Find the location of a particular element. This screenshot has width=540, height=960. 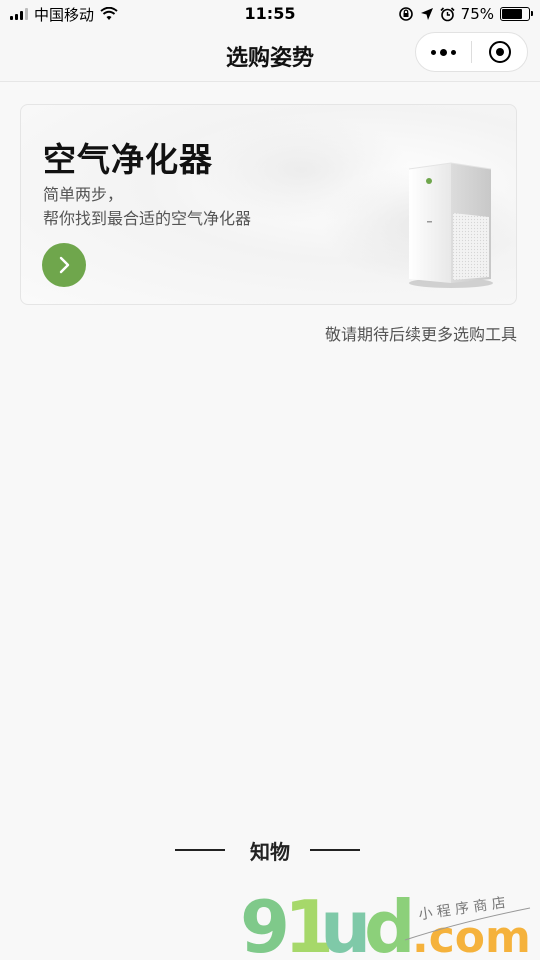

coming-soon-text: 敬请期待后续更多选购工具 is located at coordinates (420, 334).